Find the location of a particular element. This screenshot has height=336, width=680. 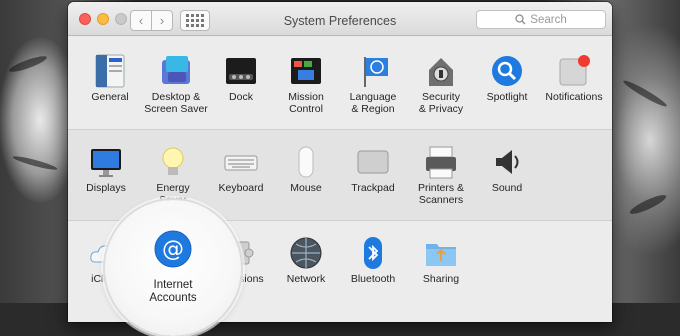

pane-keyboard: Keyboard is located at coordinates (241, 170).